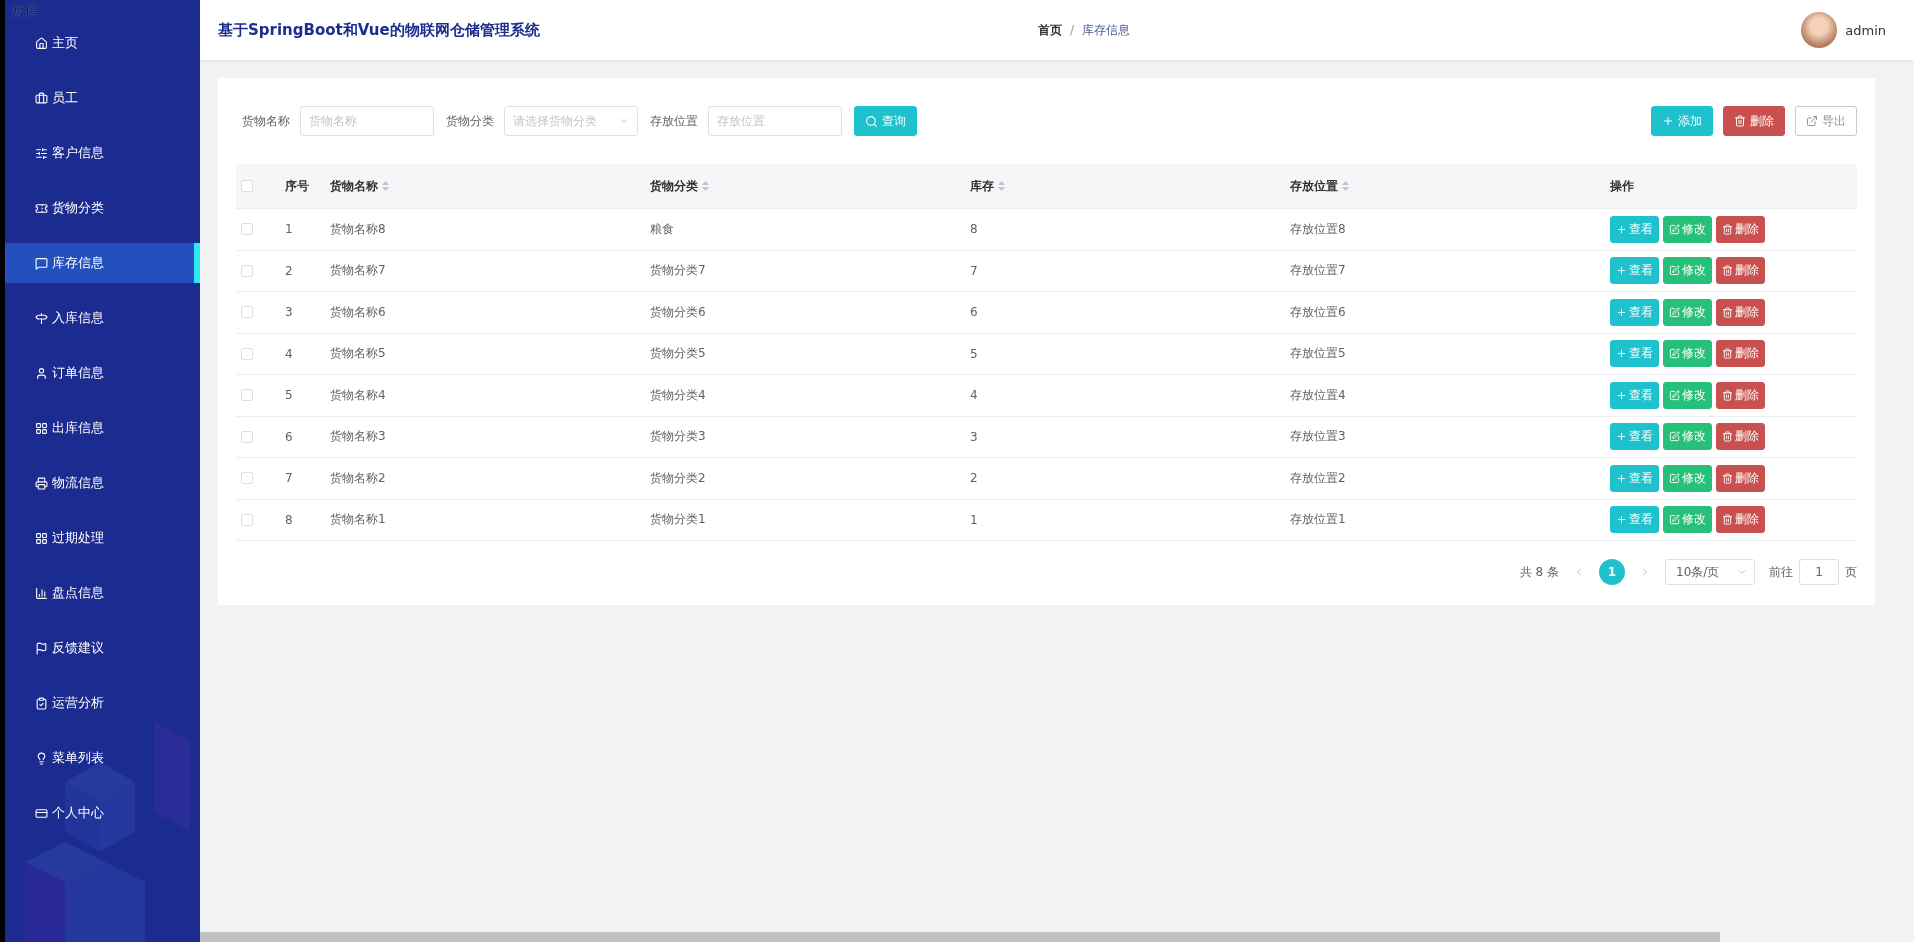  Describe the element at coordinates (41, 703) in the screenshot. I see `clipboard-icon` at that location.